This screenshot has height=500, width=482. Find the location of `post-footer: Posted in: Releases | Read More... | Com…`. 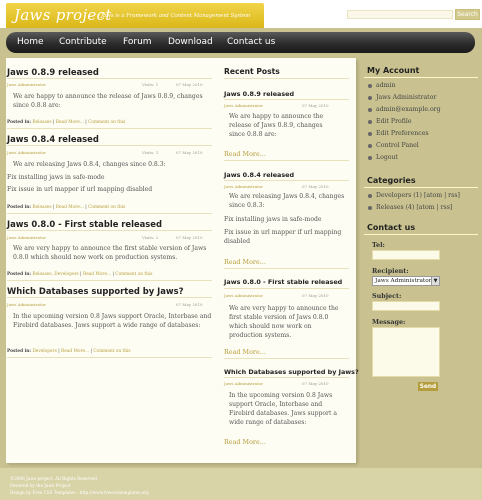

post-footer: Posted in: Releases | Read More... | Com… is located at coordinates (66, 122).